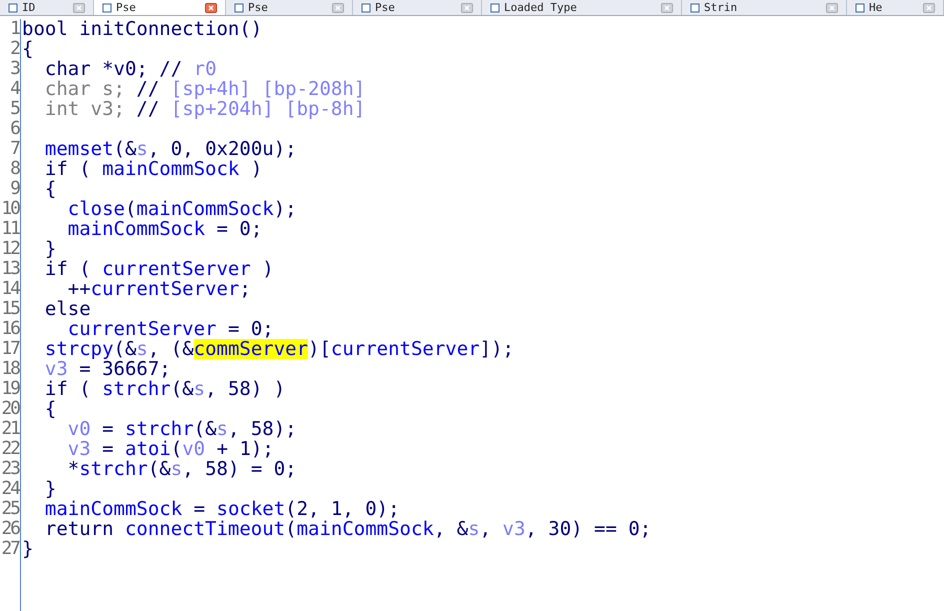  I want to click on tab-label: Loaded Type, so click(541, 7).